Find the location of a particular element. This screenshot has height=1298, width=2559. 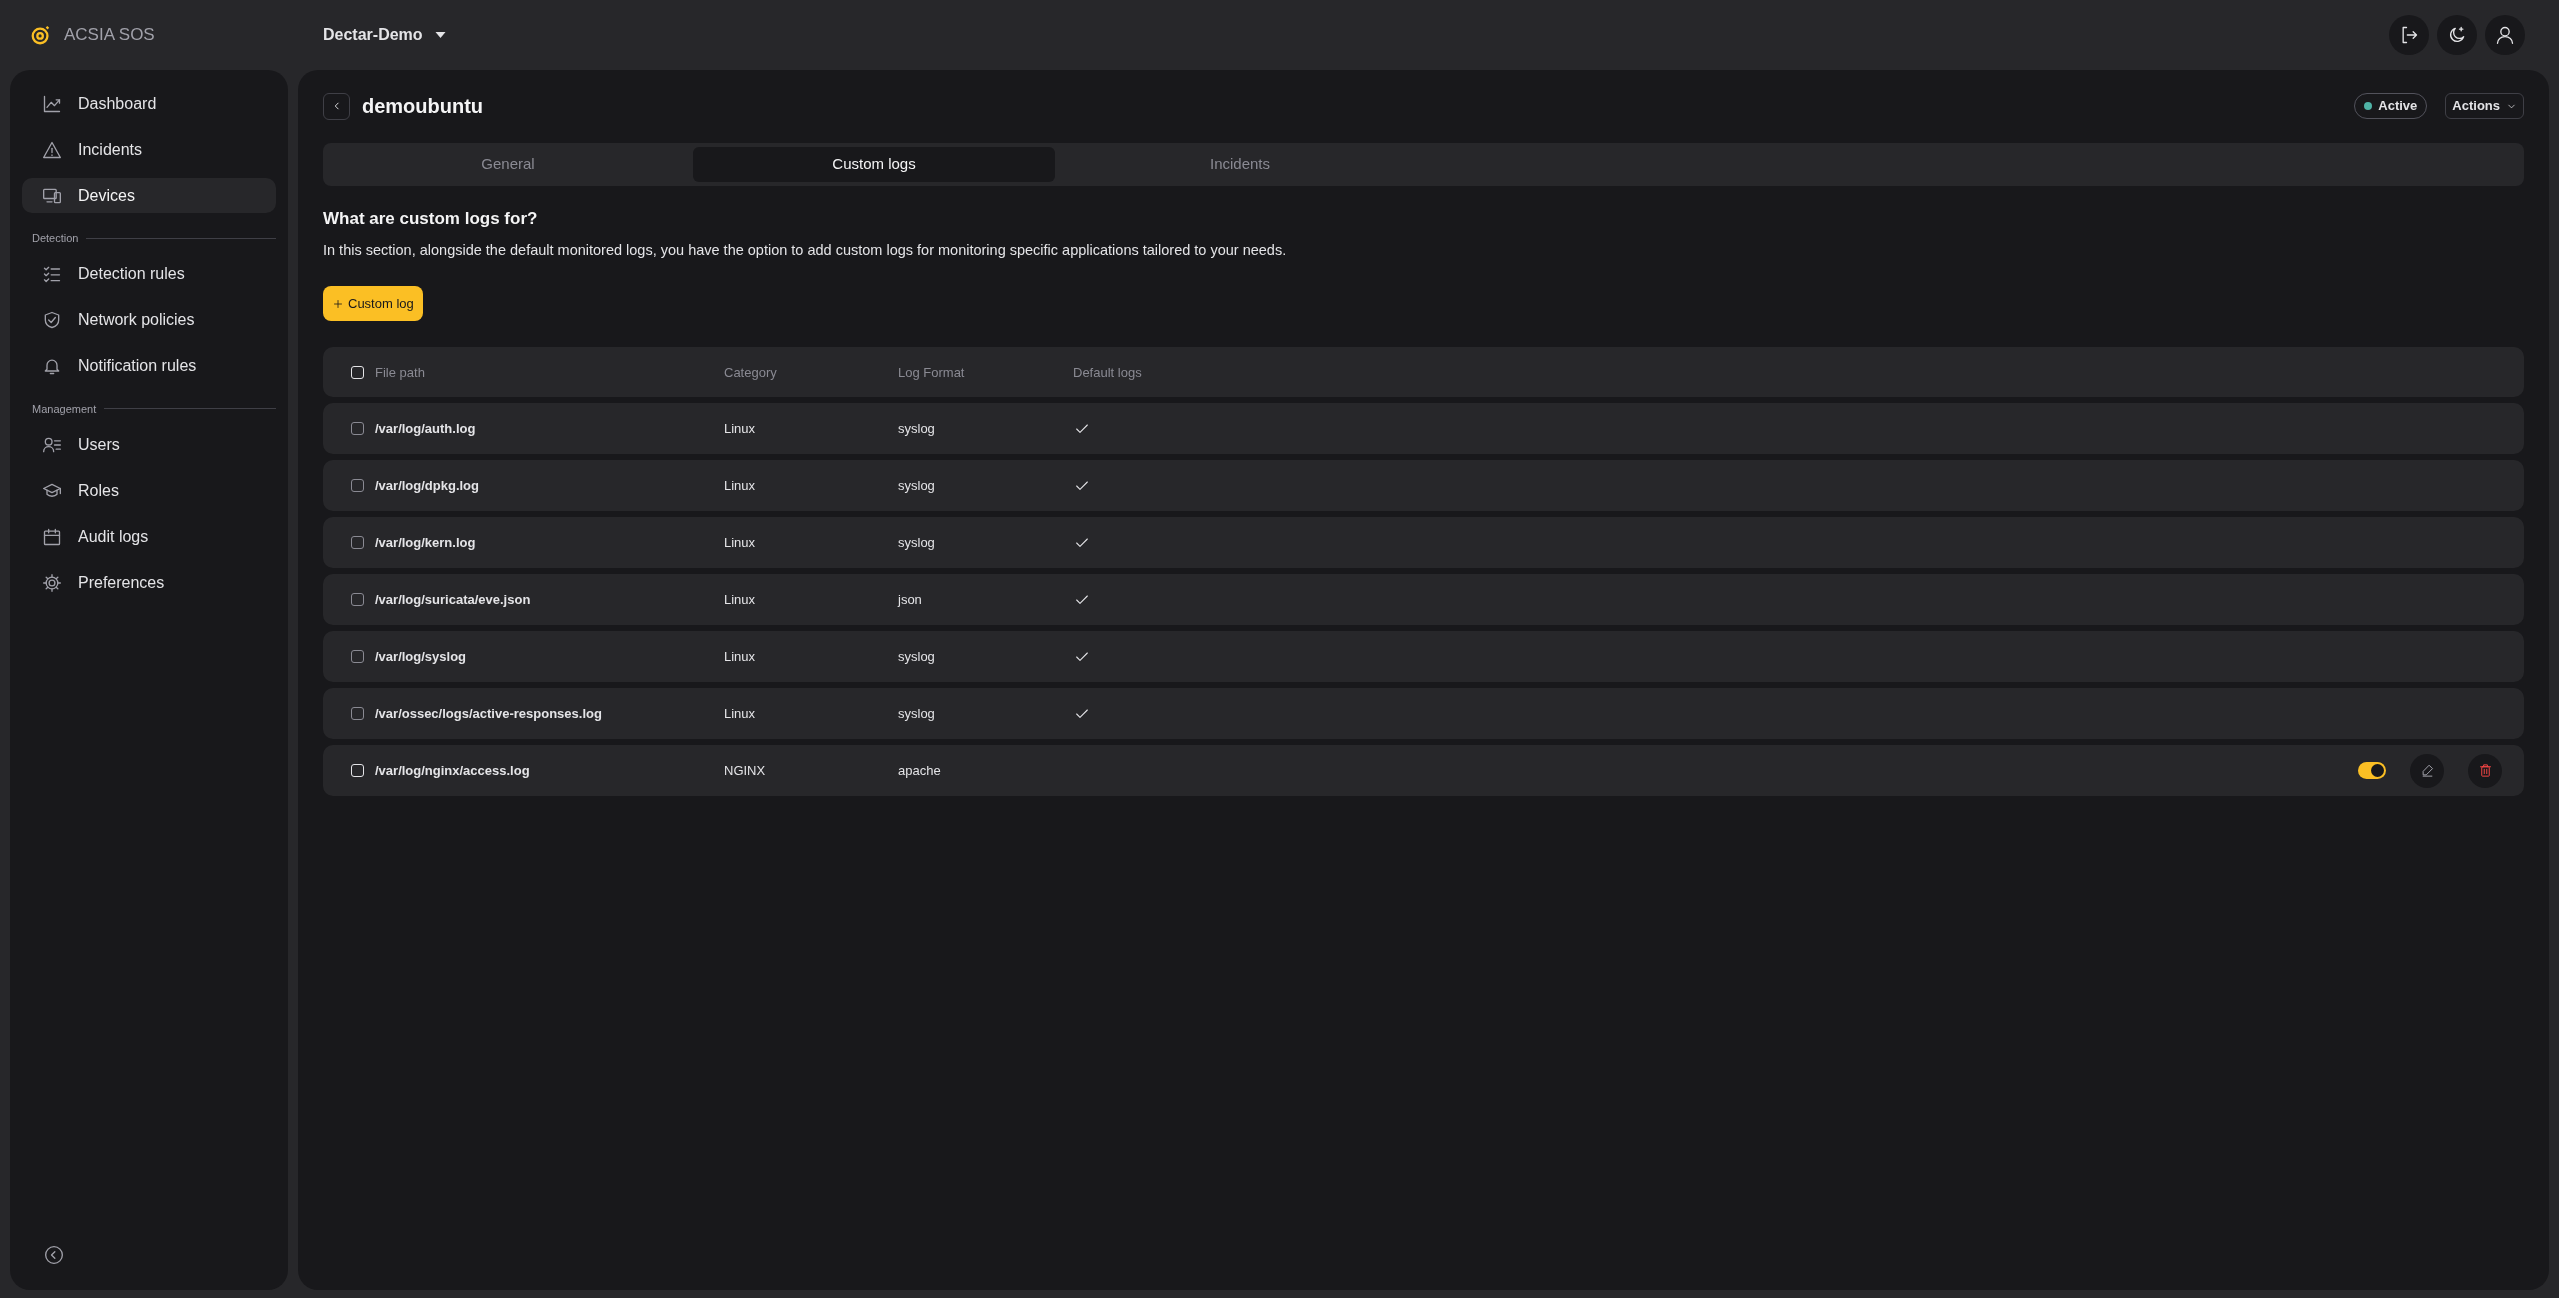

edit-button is located at coordinates (2427, 770).